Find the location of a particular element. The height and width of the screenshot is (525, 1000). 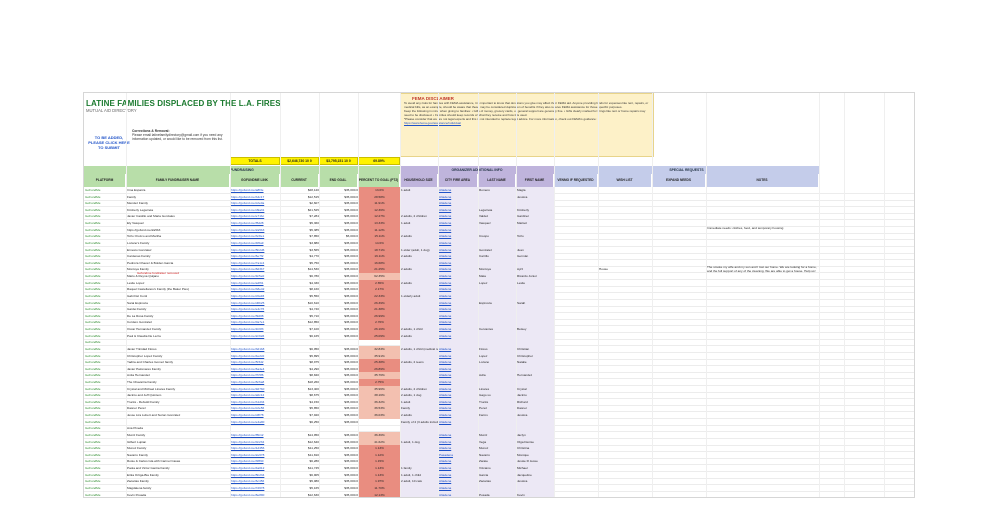

cell-city: Altadena is located at coordinates (458, 494).